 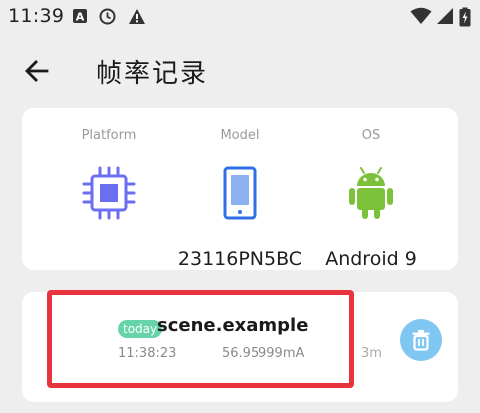 What do you see at coordinates (445, 18) in the screenshot?
I see `signal-icon` at bounding box center [445, 18].